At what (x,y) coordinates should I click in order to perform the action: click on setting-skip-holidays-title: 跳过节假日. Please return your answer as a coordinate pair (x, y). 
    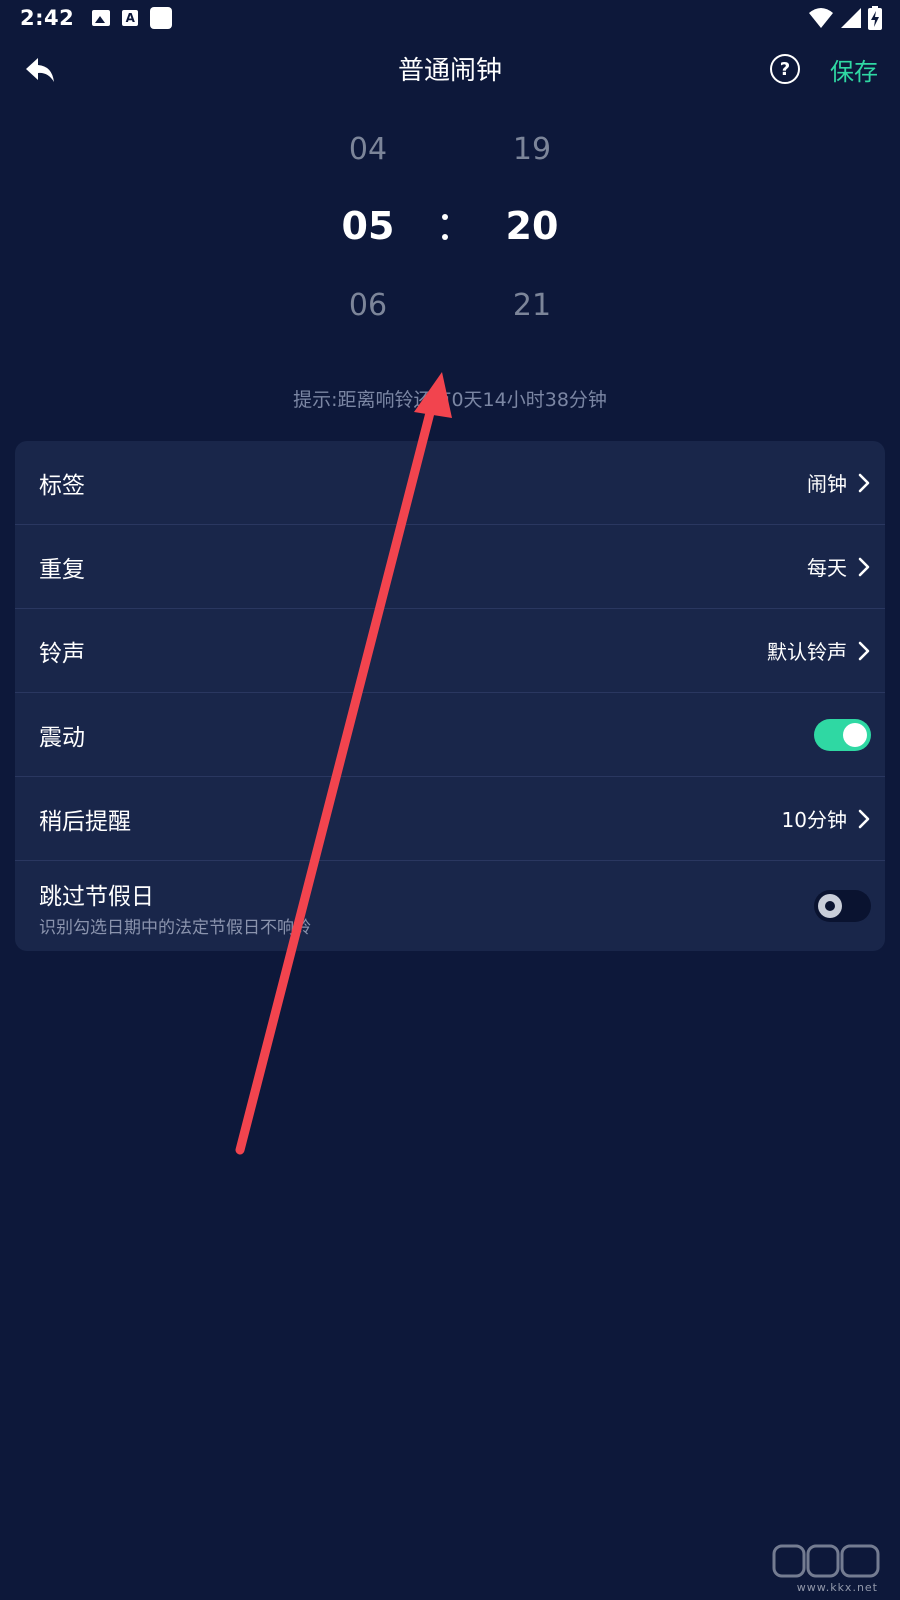
    Looking at the image, I should click on (96, 897).